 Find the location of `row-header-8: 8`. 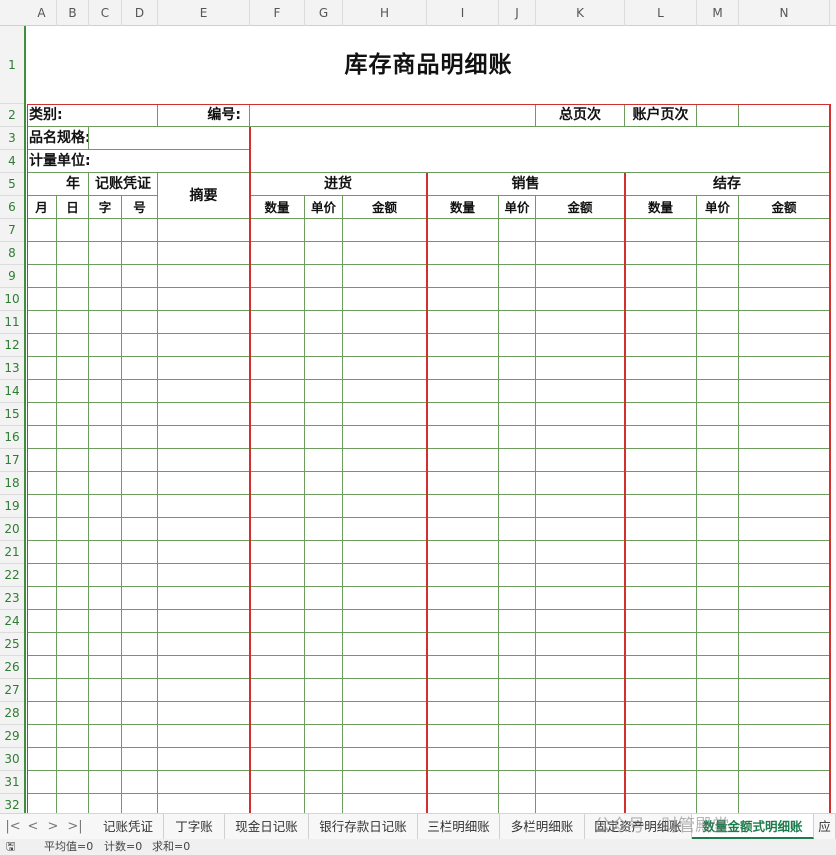

row-header-8: 8 is located at coordinates (12, 253).